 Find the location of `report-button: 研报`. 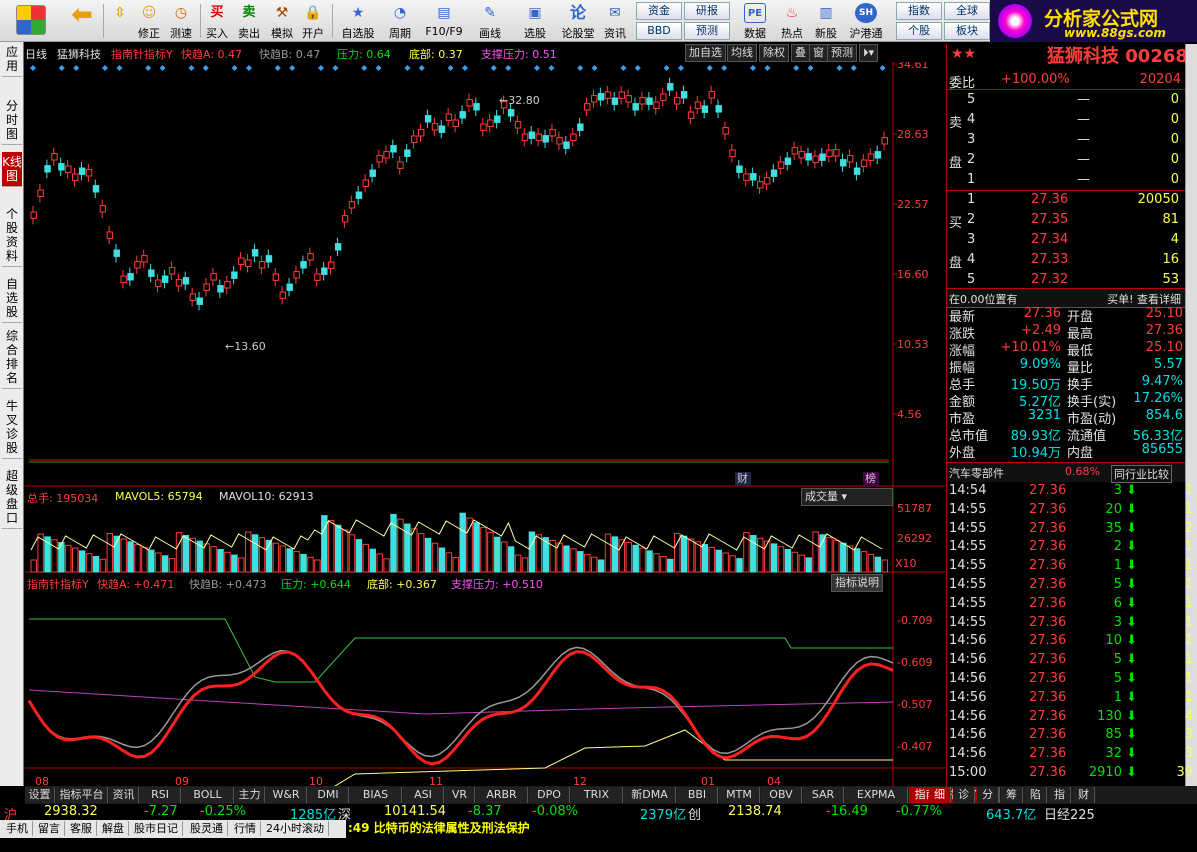

report-button: 研报 is located at coordinates (707, 11).